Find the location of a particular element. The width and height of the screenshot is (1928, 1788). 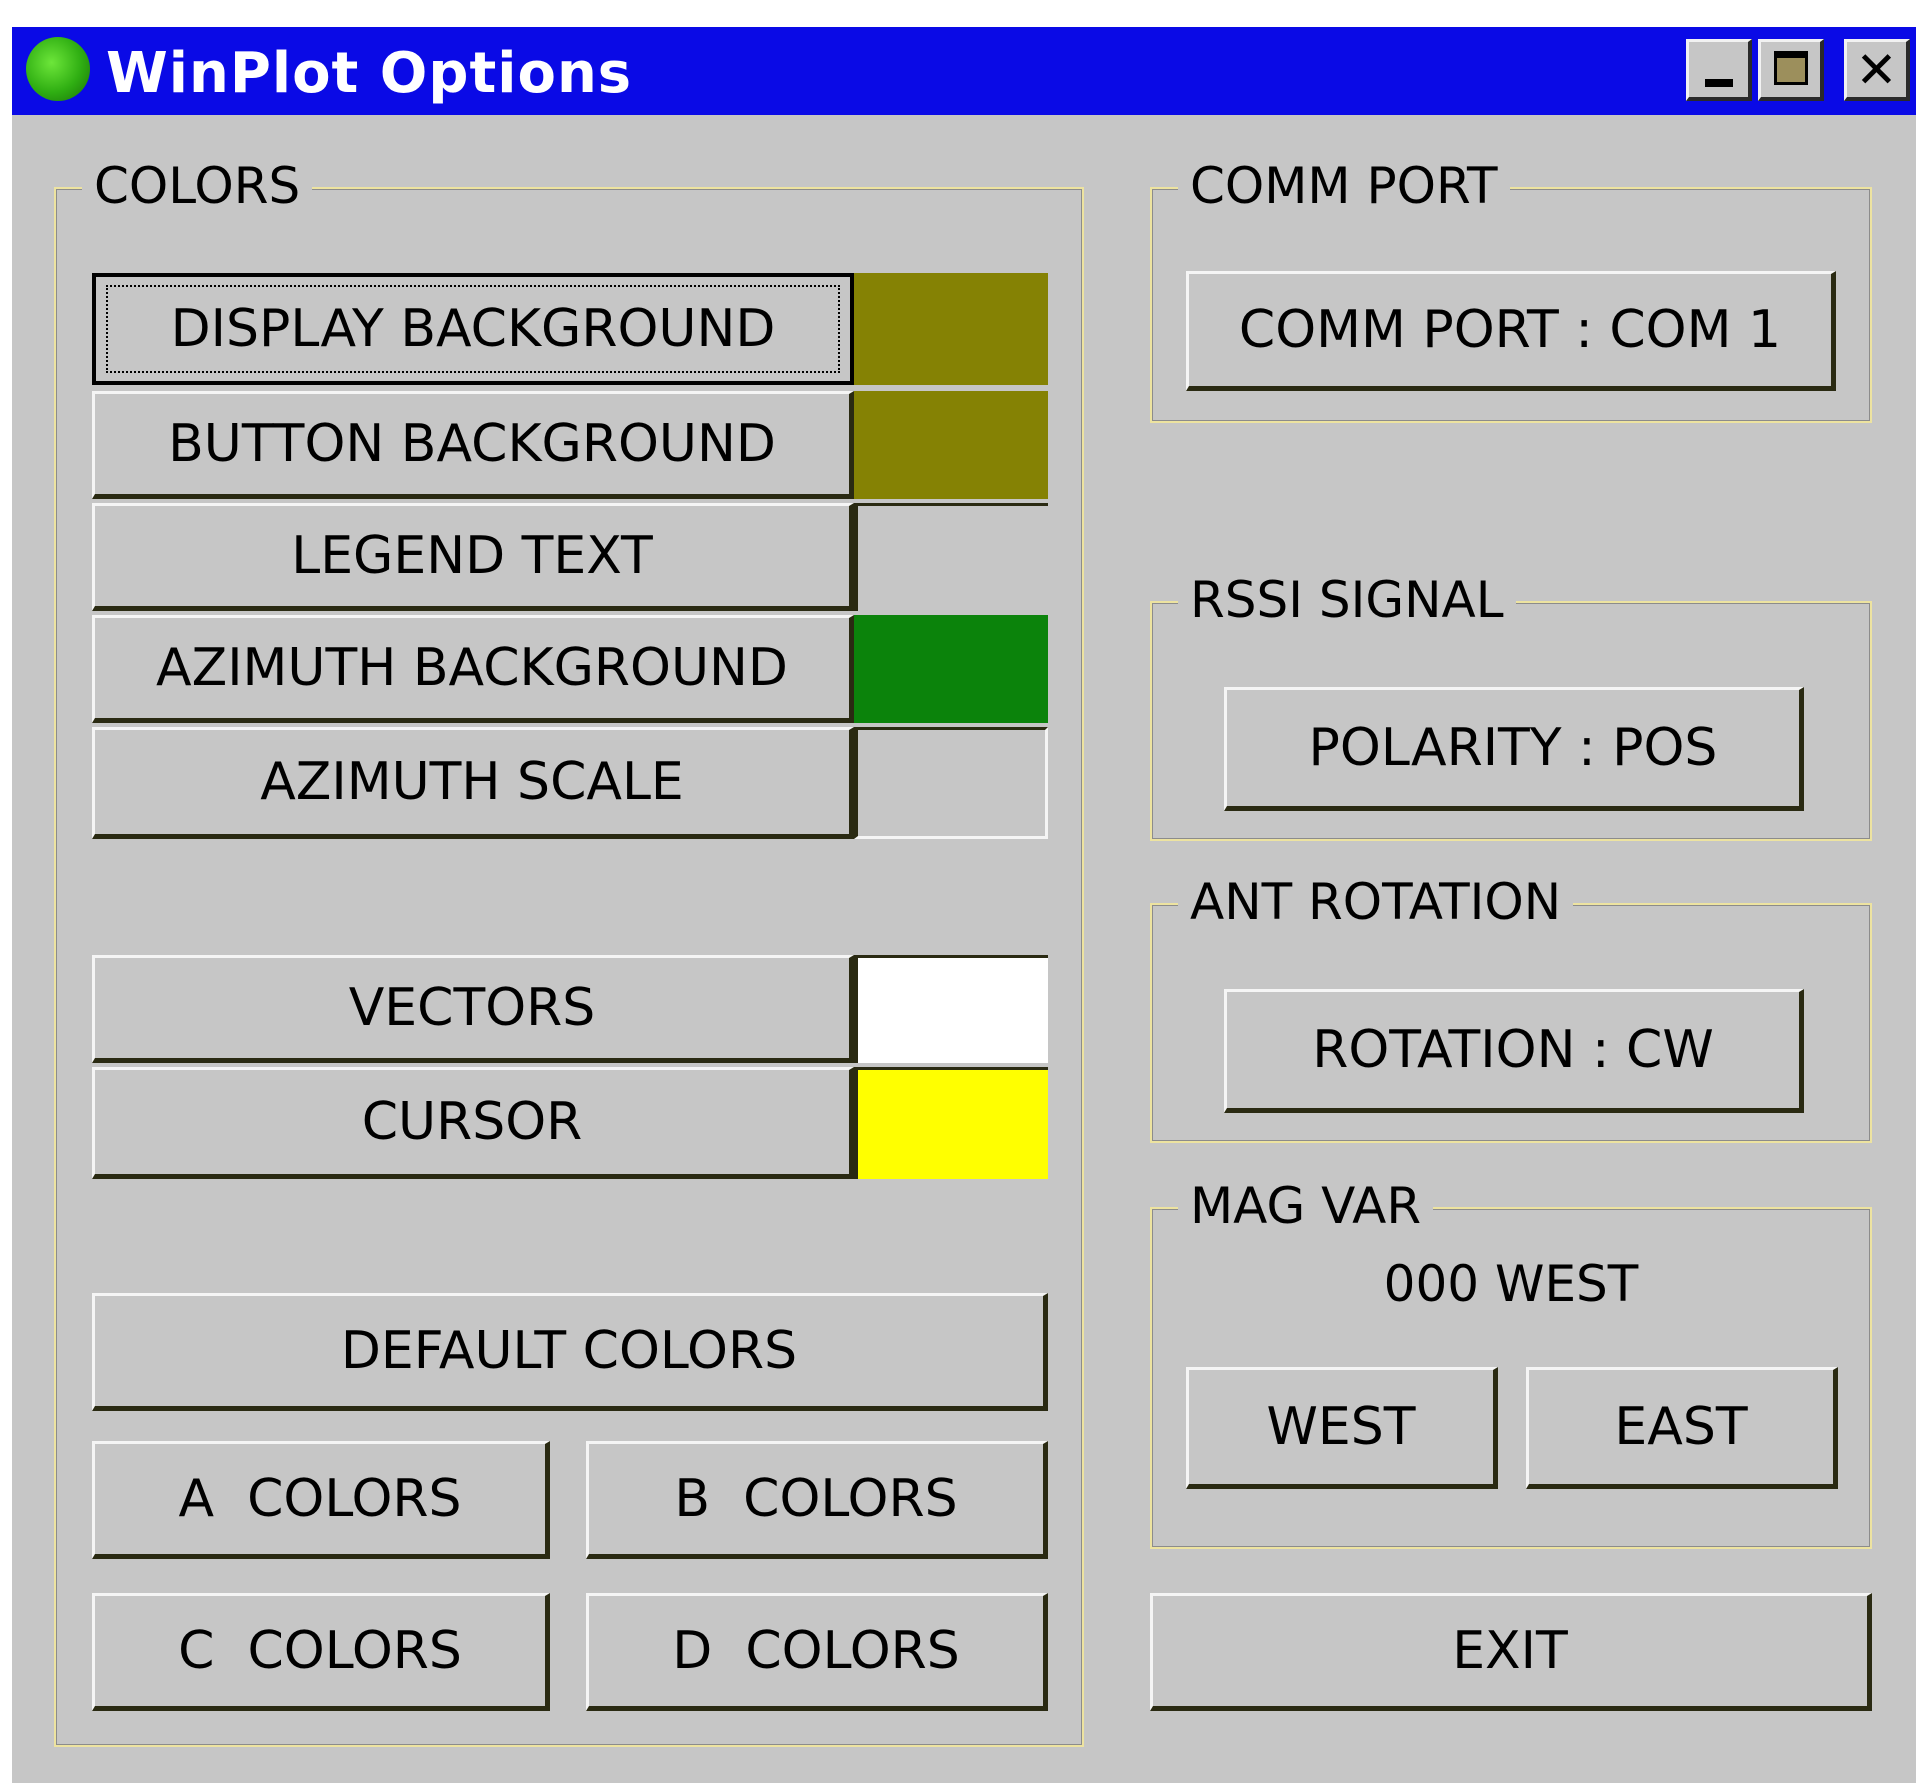

vectors-label: VECTORS is located at coordinates (472, 1008).